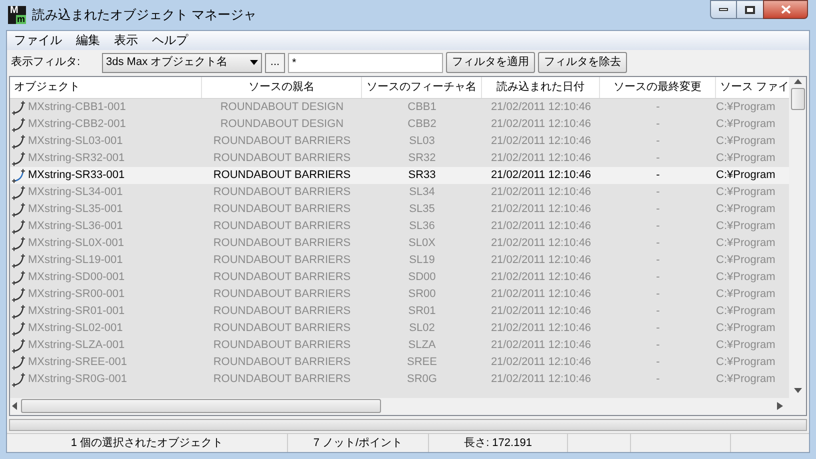  Describe the element at coordinates (76, 243) in the screenshot. I see `table-cell-text: MXstring-SL0X-001` at that location.